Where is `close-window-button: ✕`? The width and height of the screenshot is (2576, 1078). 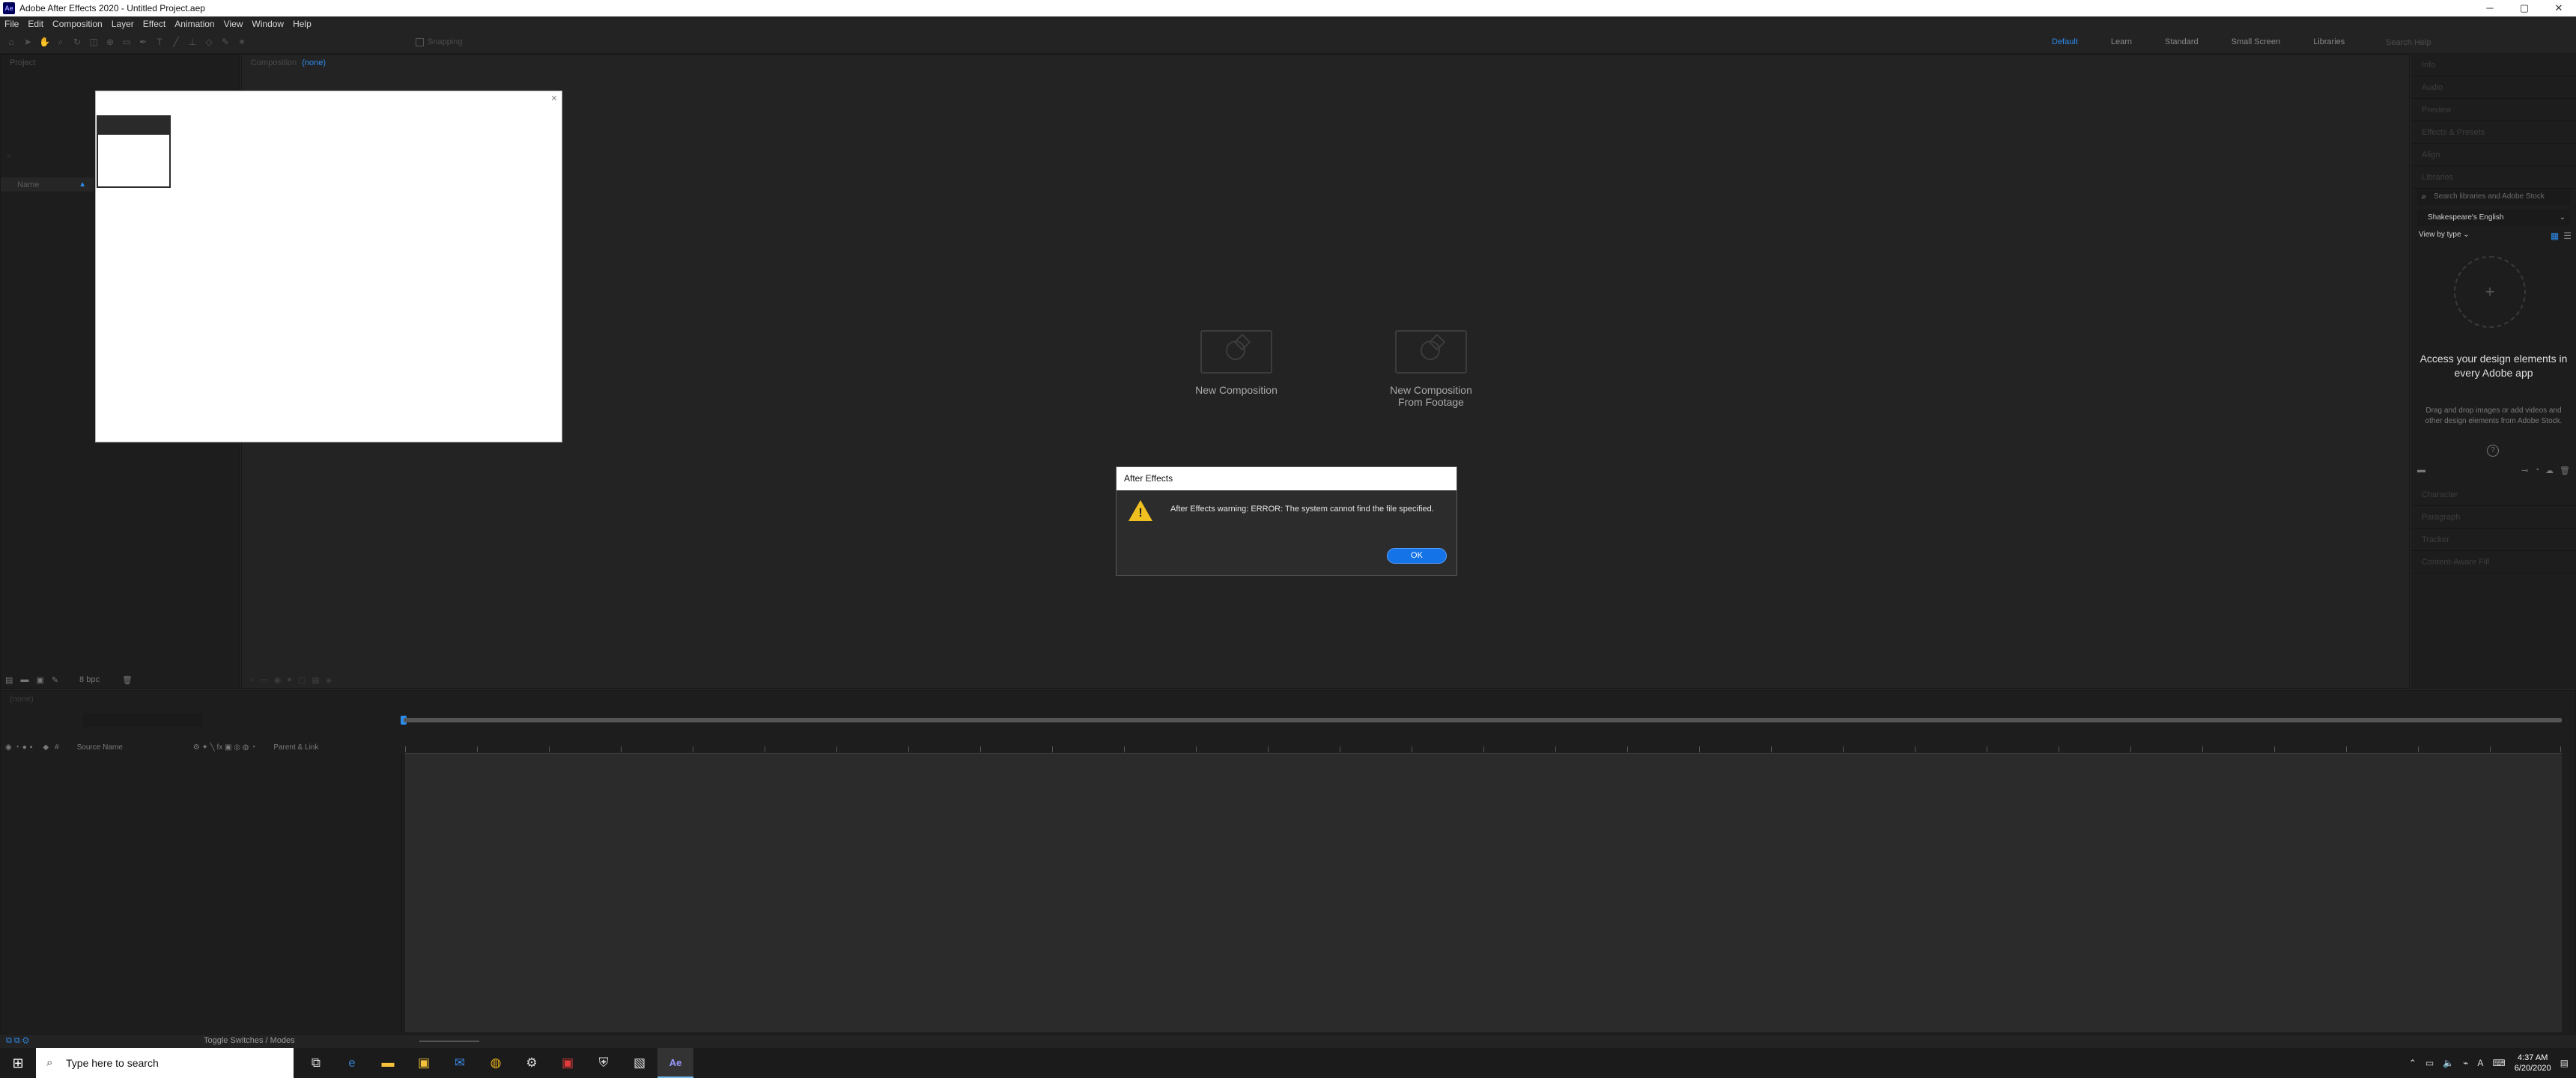 close-window-button: ✕ is located at coordinates (2559, 8).